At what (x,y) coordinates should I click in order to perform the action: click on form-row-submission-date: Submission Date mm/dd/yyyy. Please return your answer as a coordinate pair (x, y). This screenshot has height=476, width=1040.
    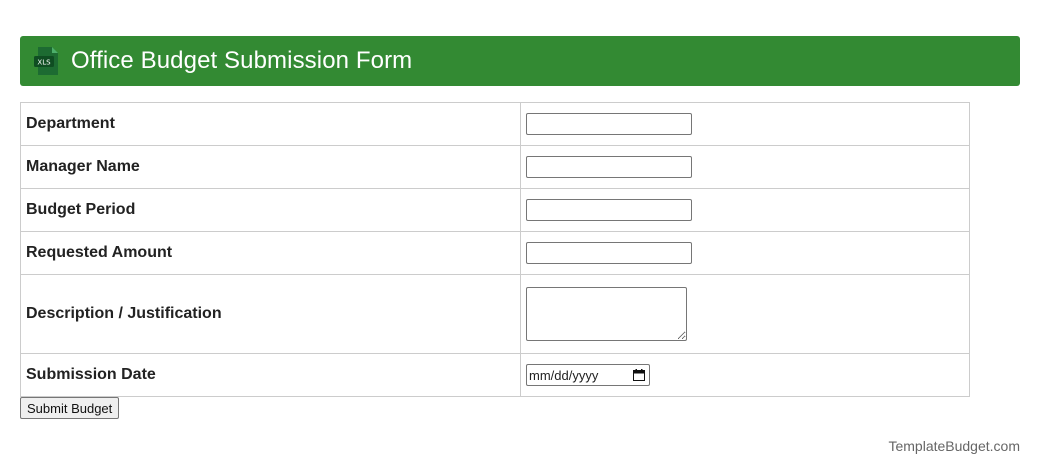
    Looking at the image, I should click on (495, 375).